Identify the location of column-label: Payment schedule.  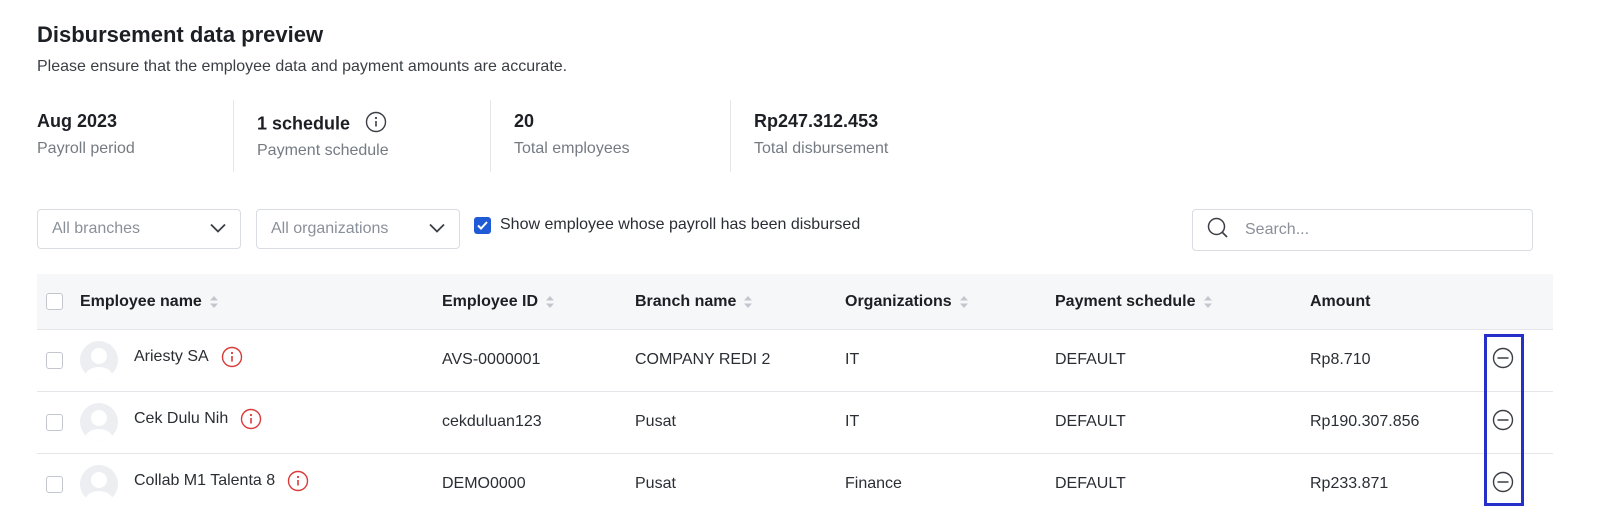
(1125, 301).